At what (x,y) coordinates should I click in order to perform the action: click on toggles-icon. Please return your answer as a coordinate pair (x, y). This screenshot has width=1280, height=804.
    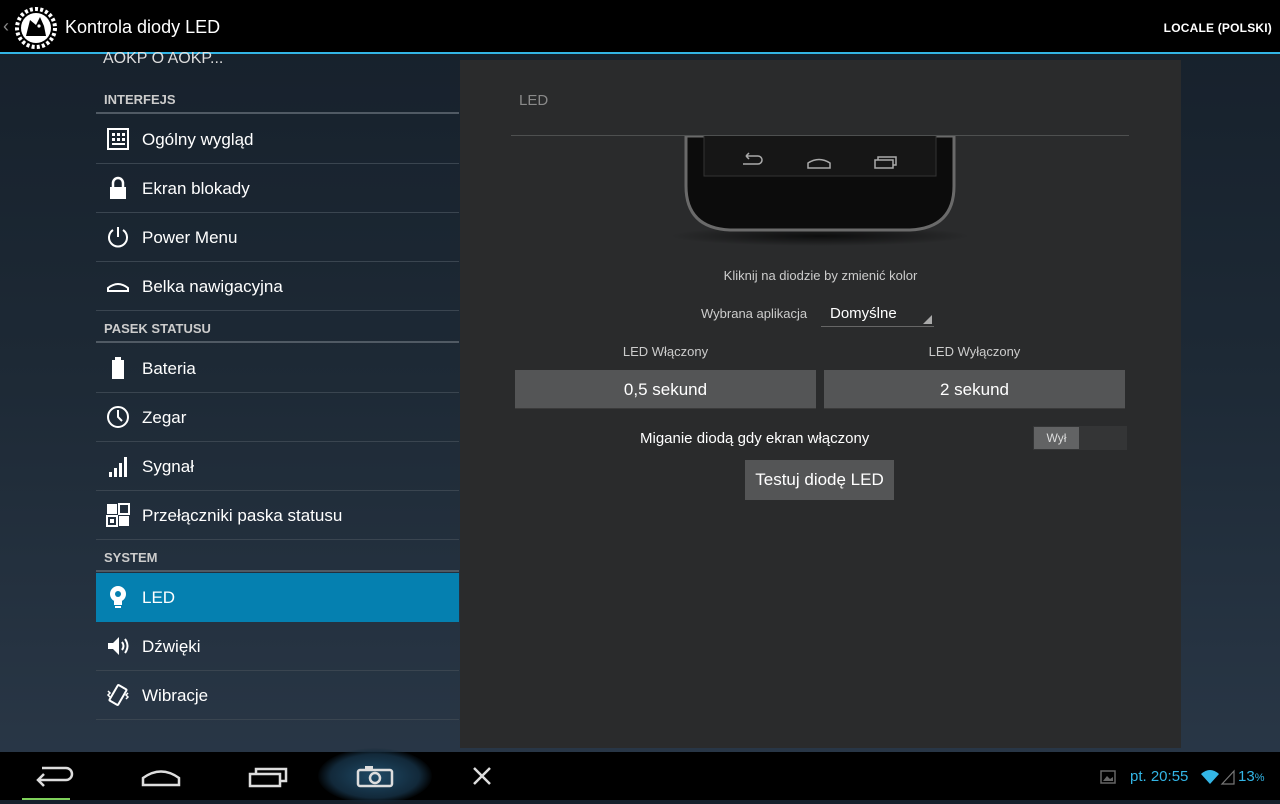
    Looking at the image, I should click on (118, 515).